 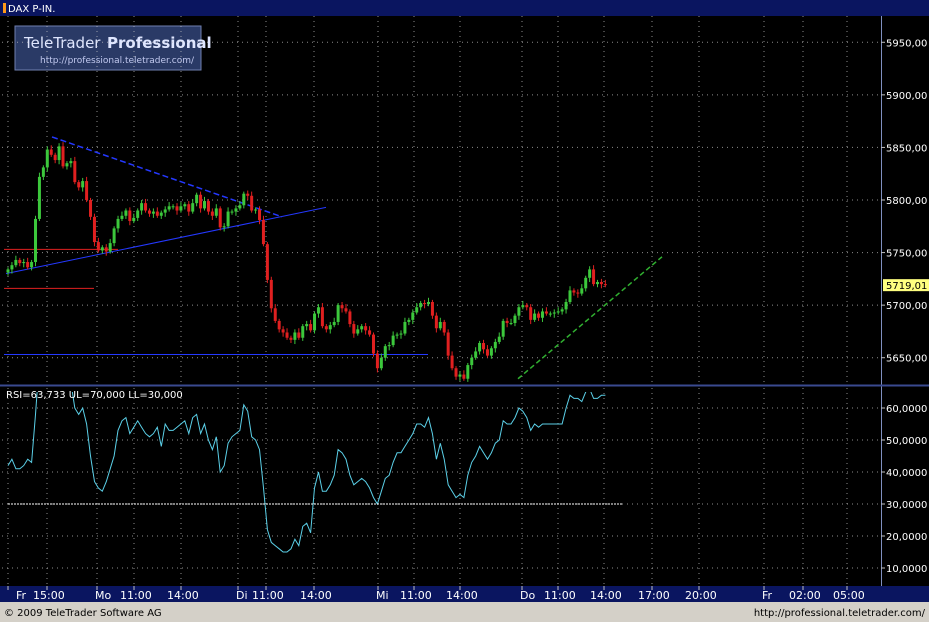 I want to click on rsi-tick-label: 10,0000, so click(x=906, y=569).